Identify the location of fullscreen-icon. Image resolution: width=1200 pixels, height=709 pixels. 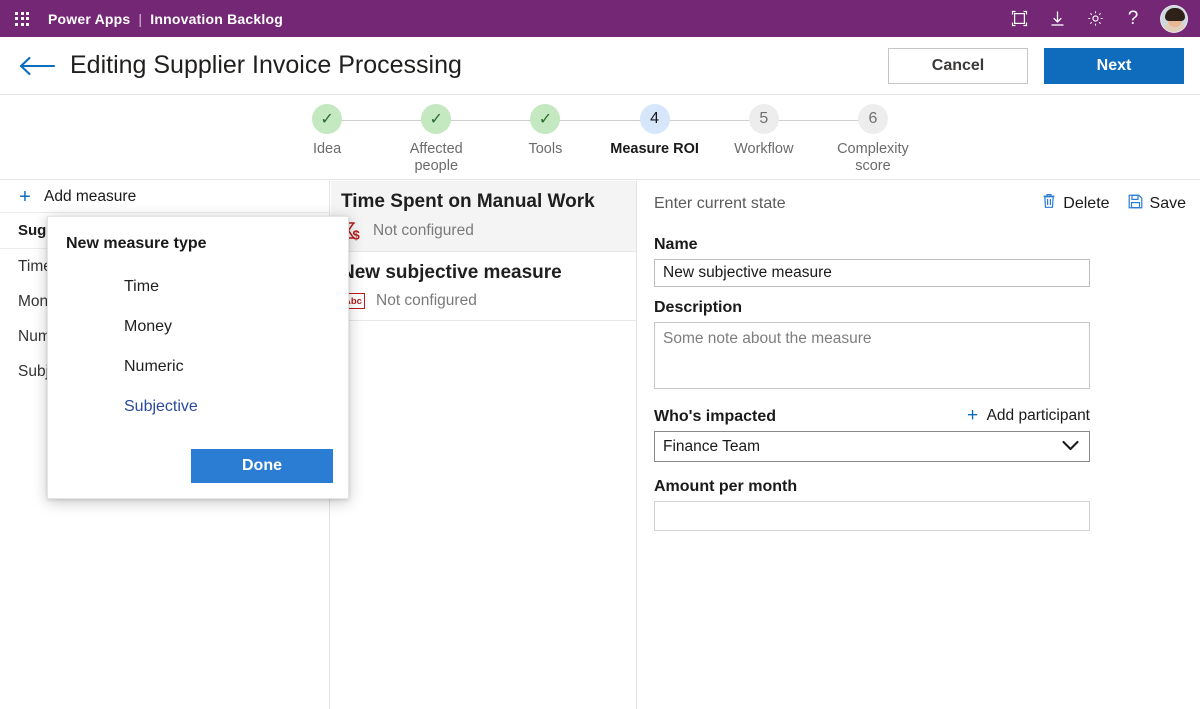
(1019, 19).